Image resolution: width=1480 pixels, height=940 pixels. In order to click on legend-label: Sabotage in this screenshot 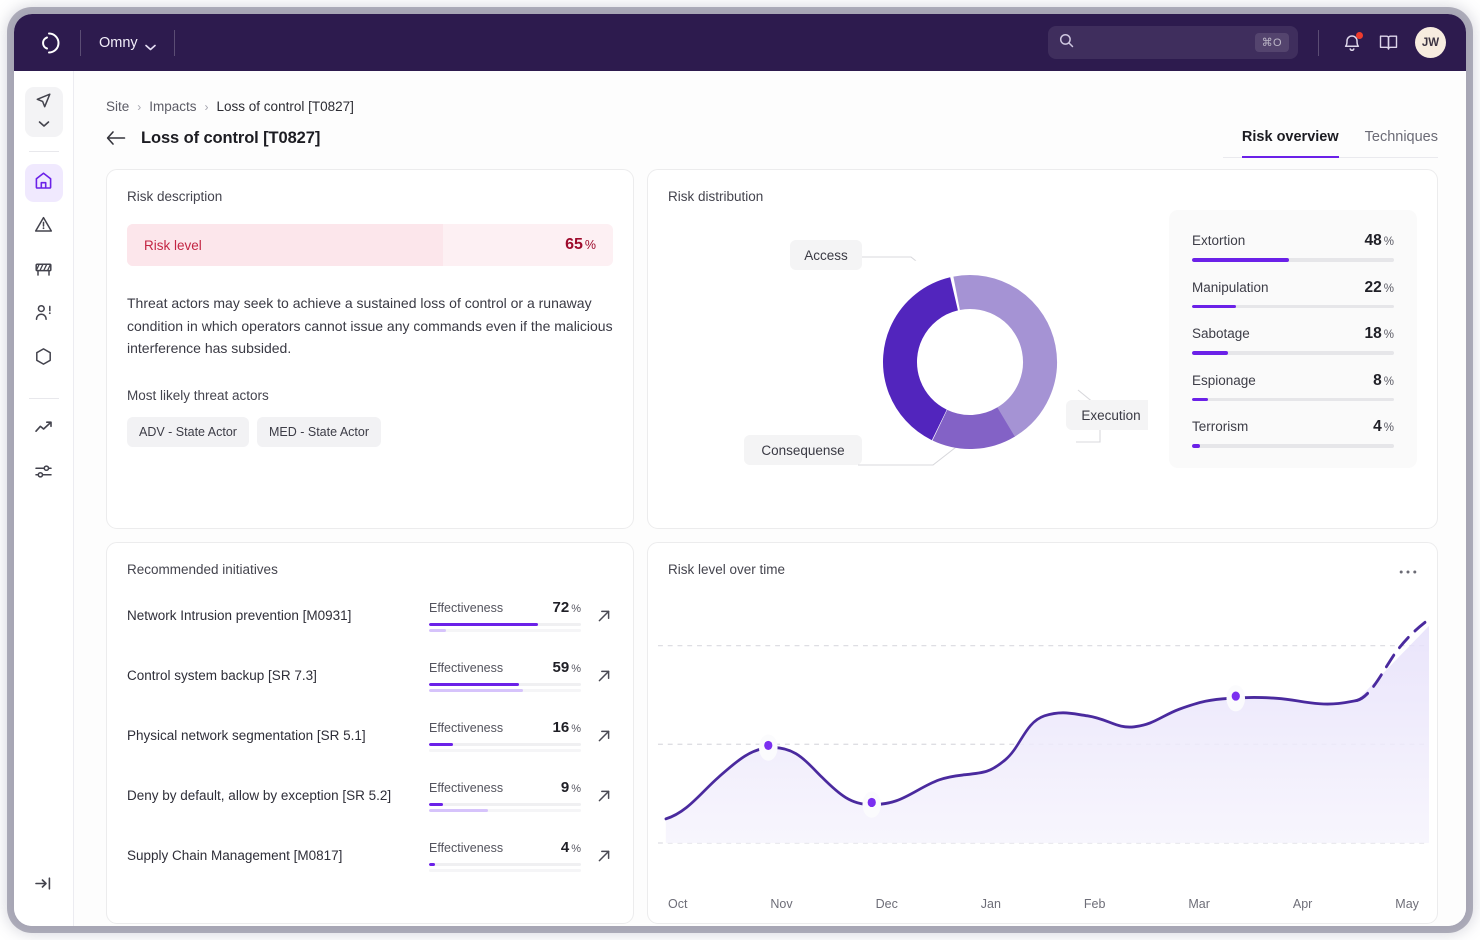, I will do `click(1221, 333)`.